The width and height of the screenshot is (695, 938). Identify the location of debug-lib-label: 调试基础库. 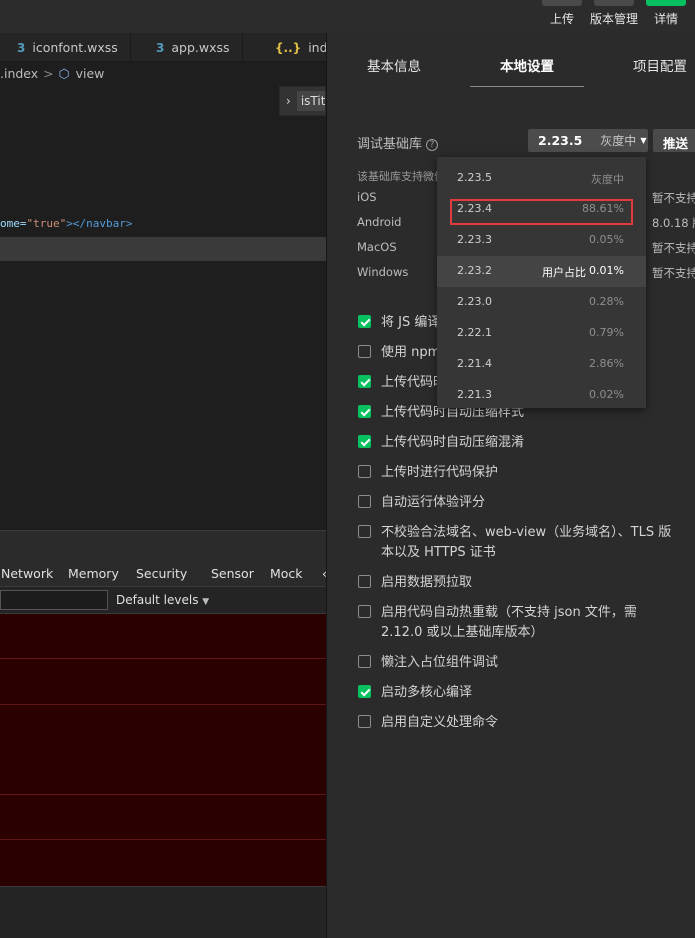
(390, 144).